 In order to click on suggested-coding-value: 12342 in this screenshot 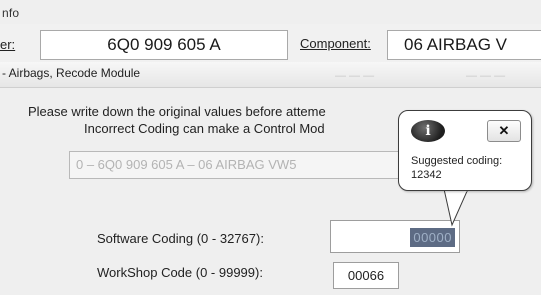, I will do `click(426, 175)`.